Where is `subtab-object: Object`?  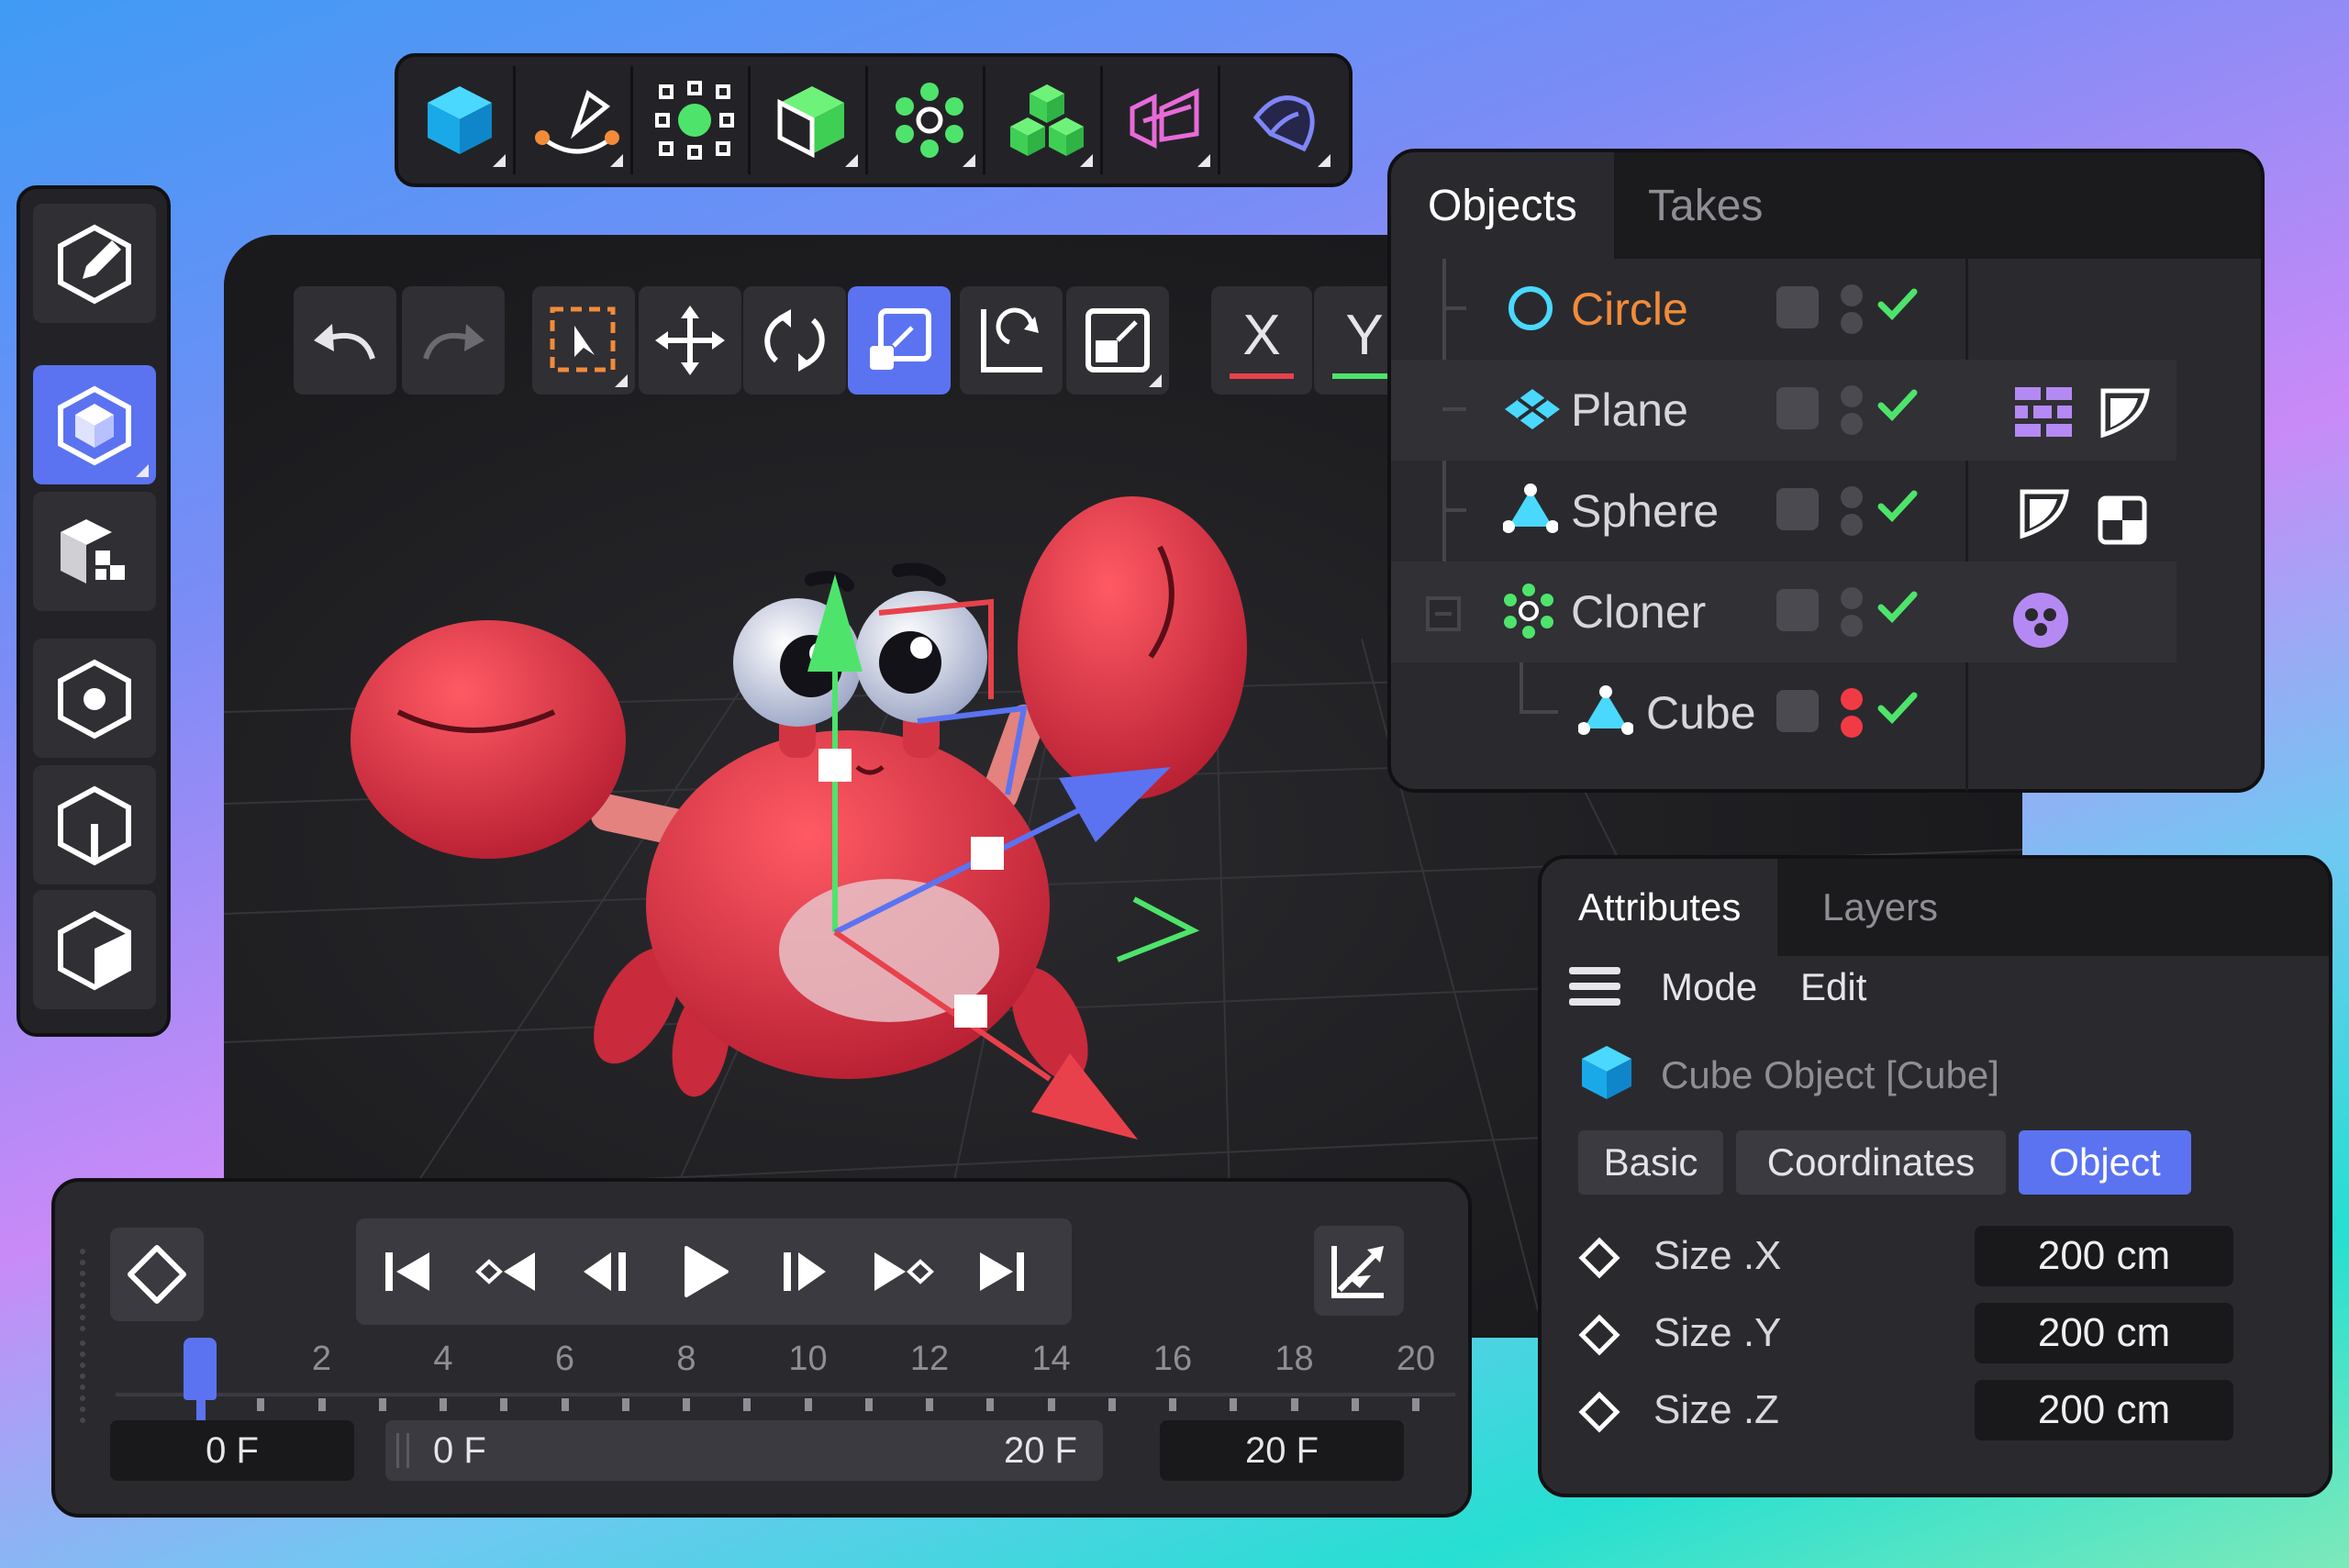
subtab-object: Object is located at coordinates (2105, 1162).